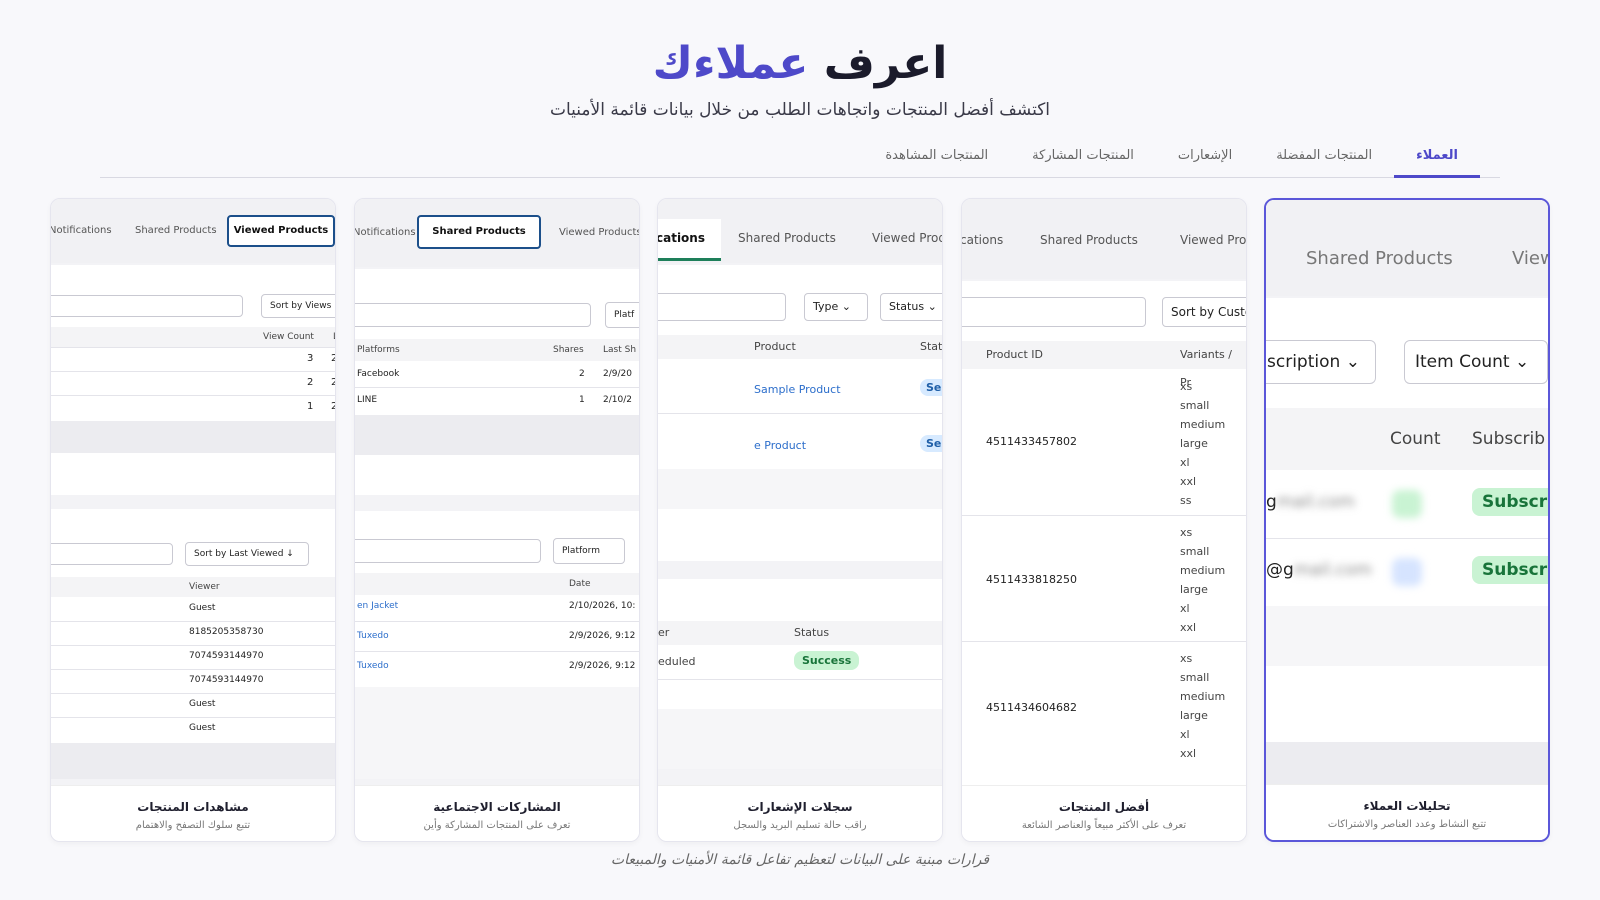 This screenshot has width=1600, height=900. Describe the element at coordinates (377, 606) in the screenshot. I see `product-link: en Jacket` at that location.